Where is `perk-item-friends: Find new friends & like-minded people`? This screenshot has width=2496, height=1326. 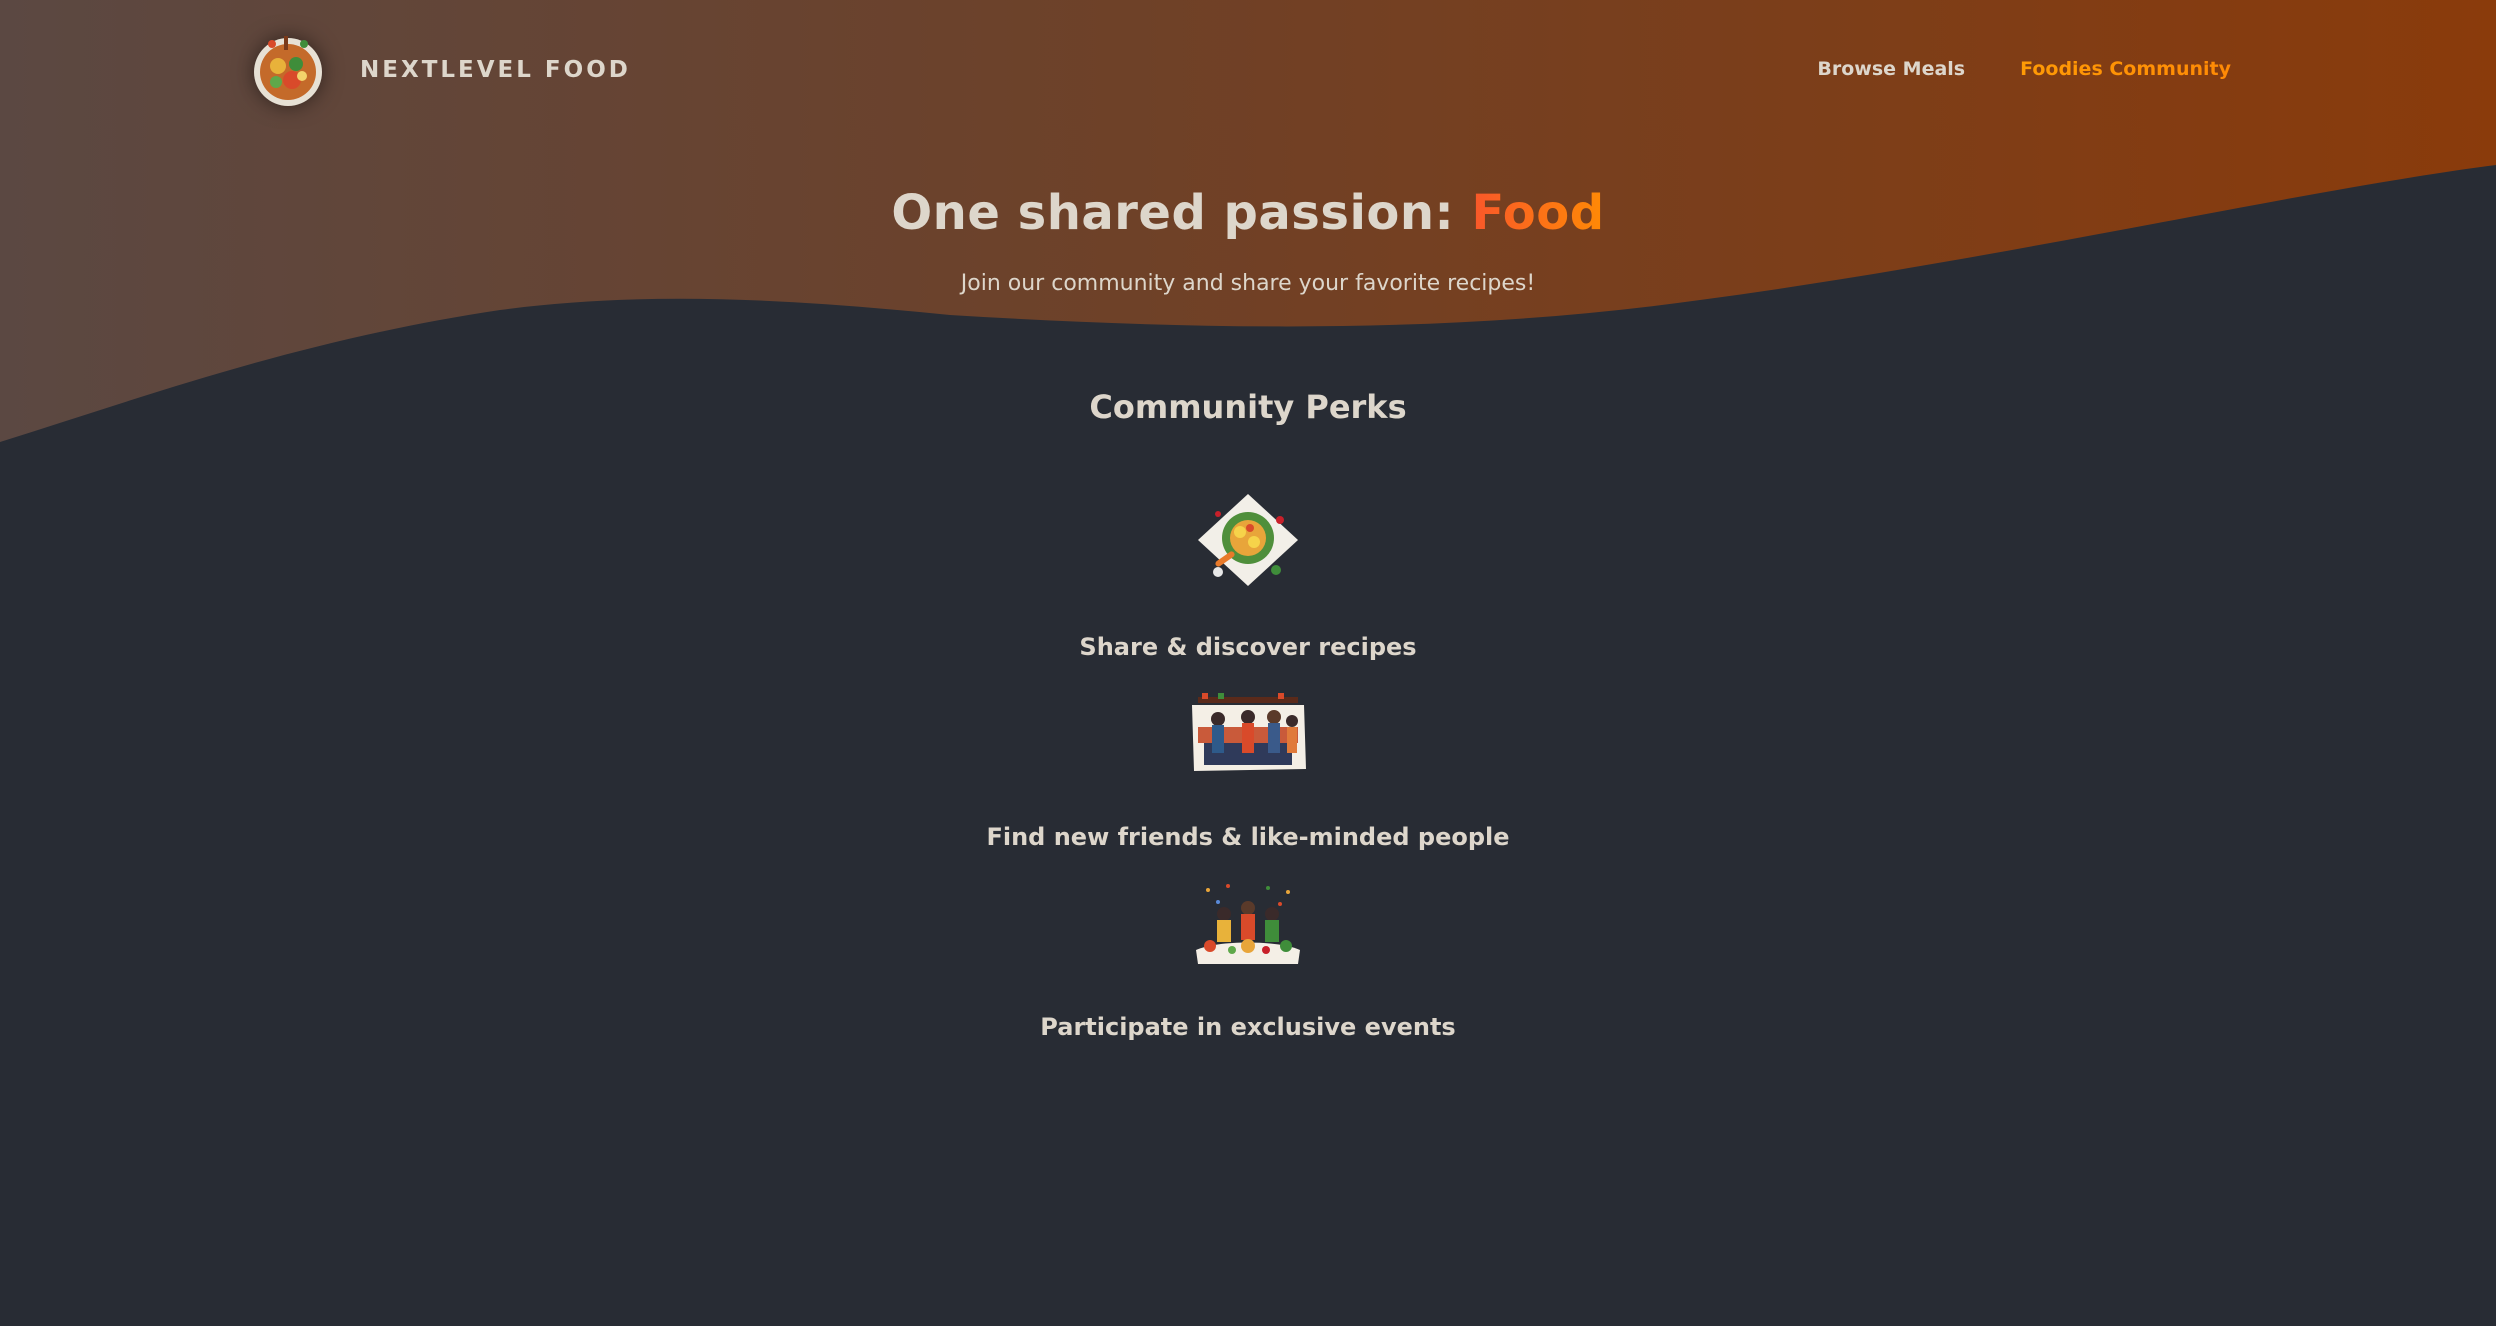
perk-item-friends: Find new friends & like-minded people is located at coordinates (1248, 772).